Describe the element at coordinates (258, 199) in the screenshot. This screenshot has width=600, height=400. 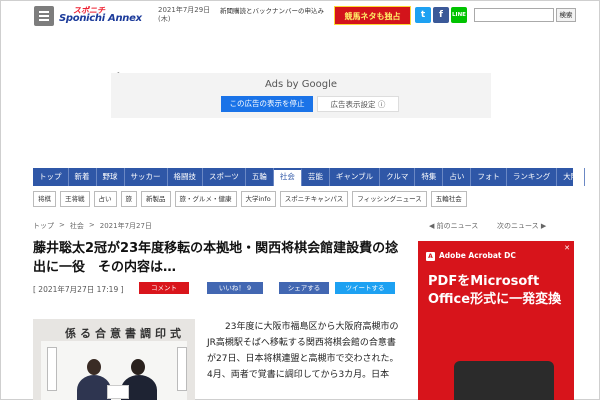
I see `sub-nav-item: 大学info` at that location.